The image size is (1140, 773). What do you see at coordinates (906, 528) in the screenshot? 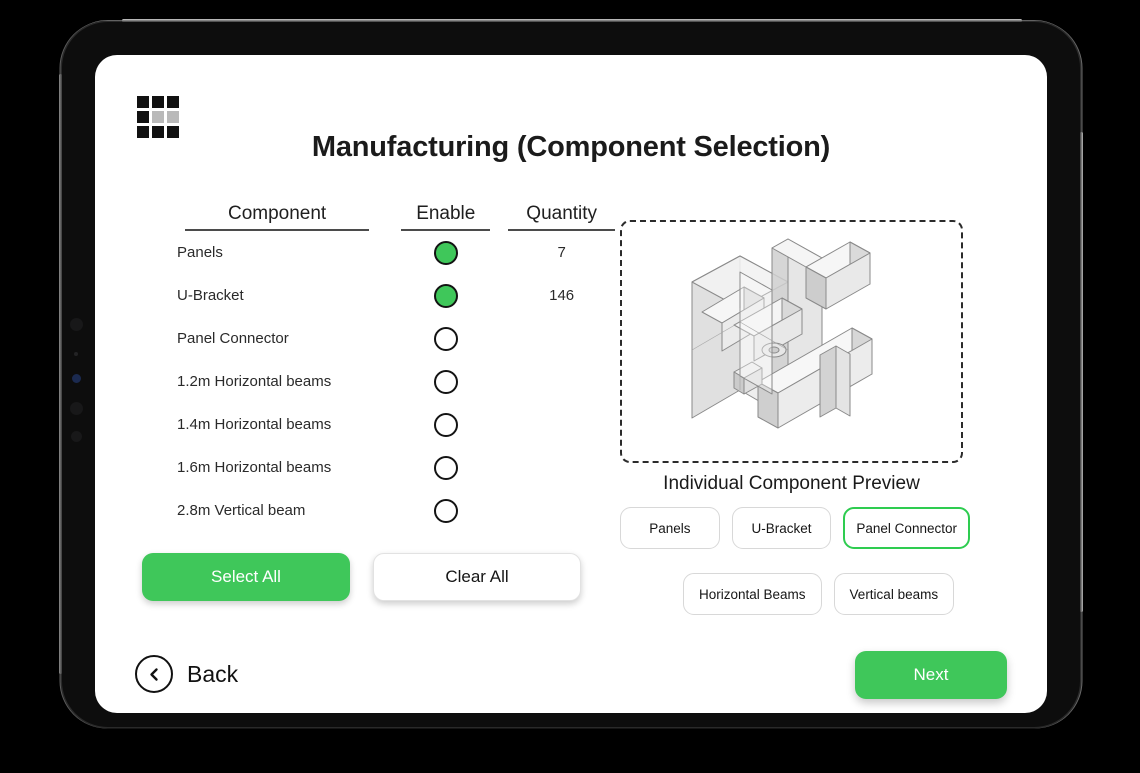
I see `preview-chip-panel-connector: Panel Connector` at bounding box center [906, 528].